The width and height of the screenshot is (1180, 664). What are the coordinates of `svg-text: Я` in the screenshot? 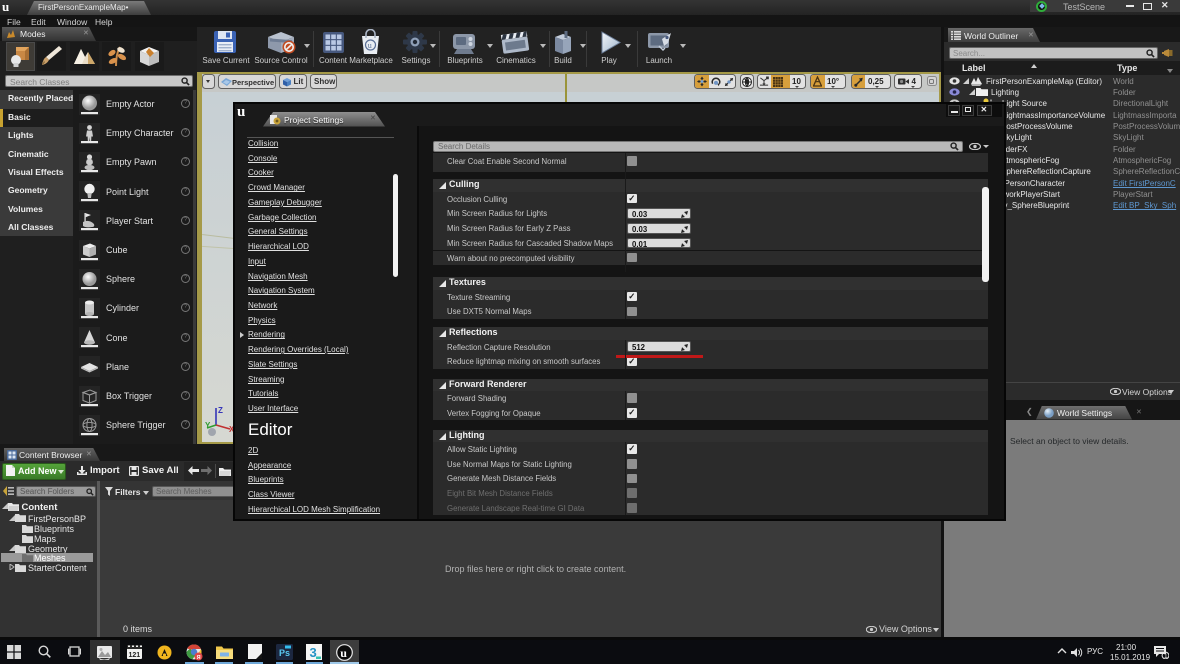 It's located at (199, 658).